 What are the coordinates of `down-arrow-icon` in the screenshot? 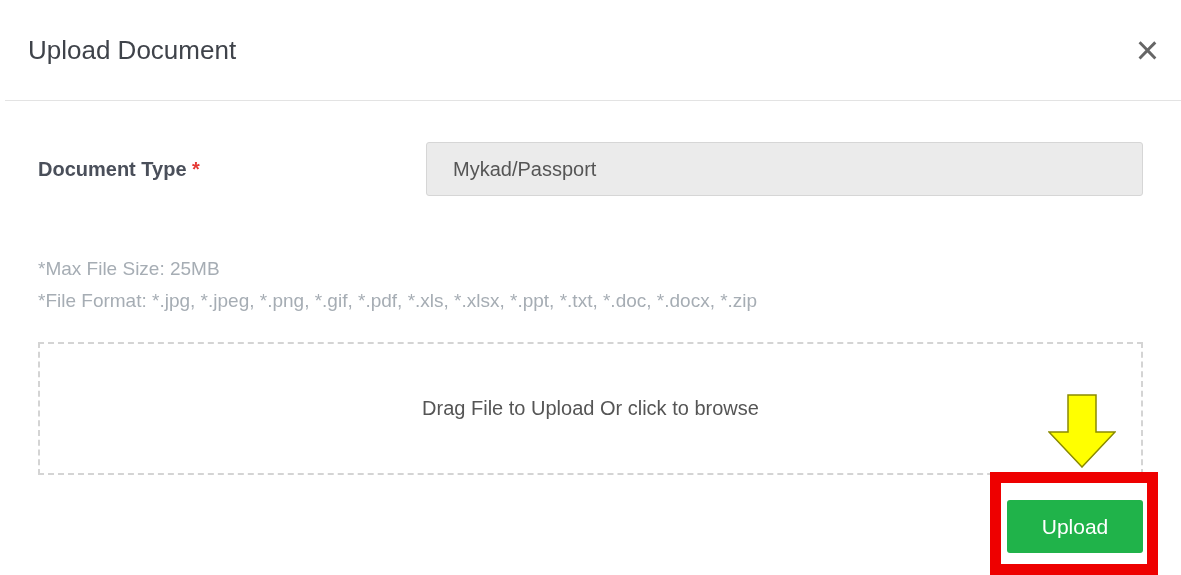 It's located at (1082, 431).